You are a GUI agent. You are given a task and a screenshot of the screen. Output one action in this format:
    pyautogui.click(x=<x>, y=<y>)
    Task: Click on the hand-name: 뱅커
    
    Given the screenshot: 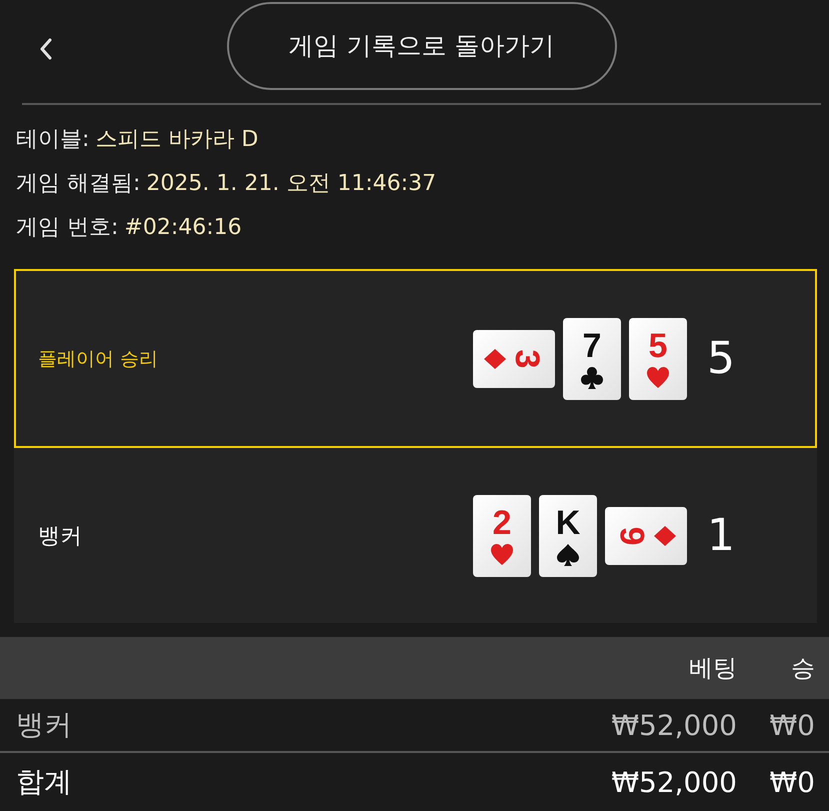 What is the action you would take?
    pyautogui.click(x=60, y=536)
    